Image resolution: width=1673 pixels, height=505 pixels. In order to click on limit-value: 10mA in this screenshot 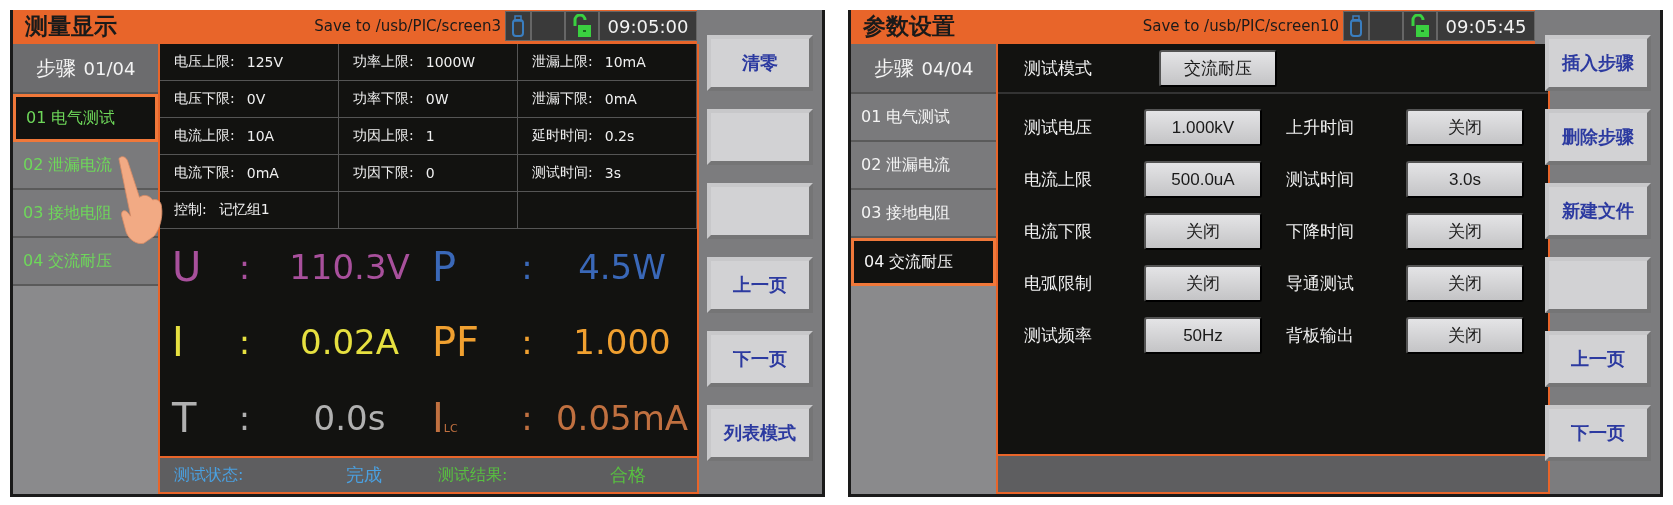, I will do `click(625, 62)`.